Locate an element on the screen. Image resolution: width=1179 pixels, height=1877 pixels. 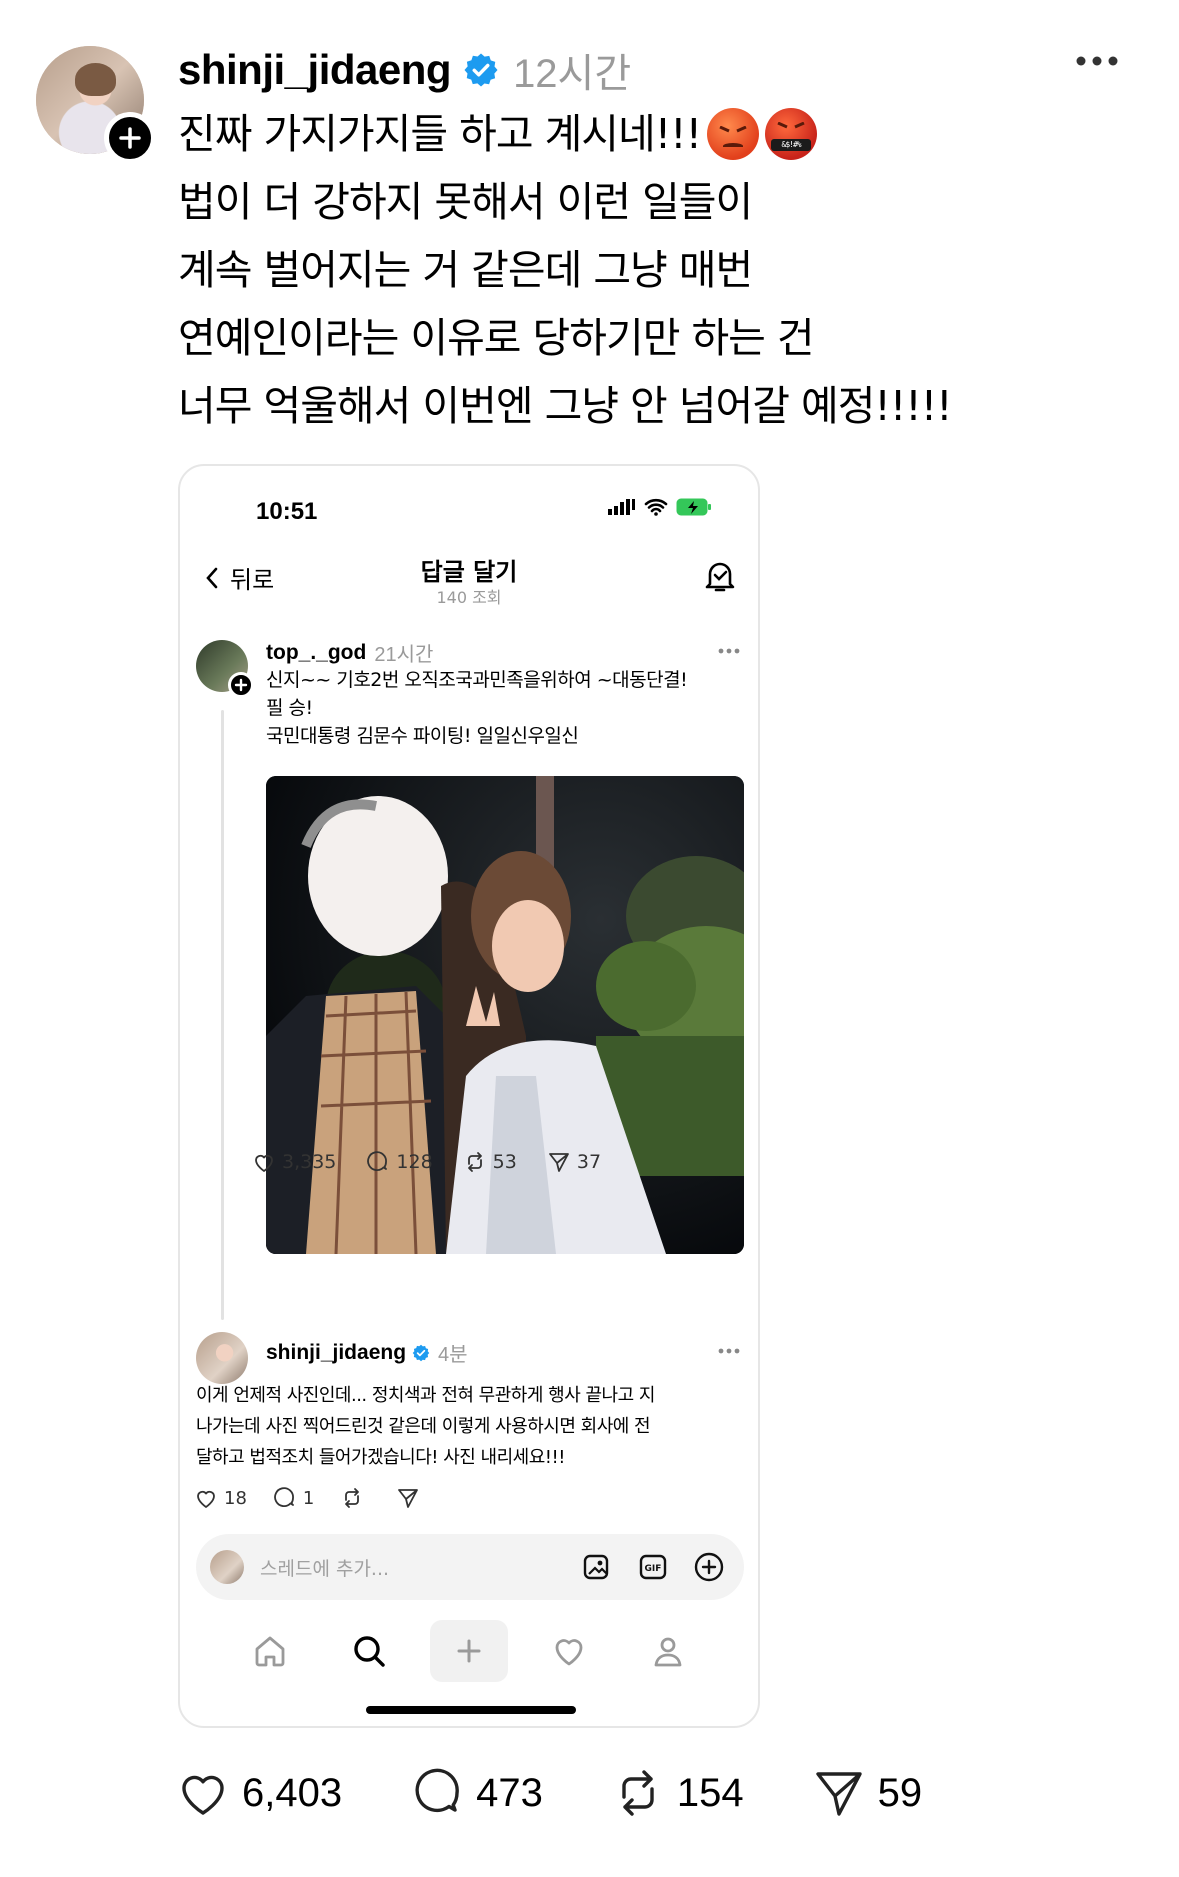
original-post-photo is located at coordinates (505, 1015).